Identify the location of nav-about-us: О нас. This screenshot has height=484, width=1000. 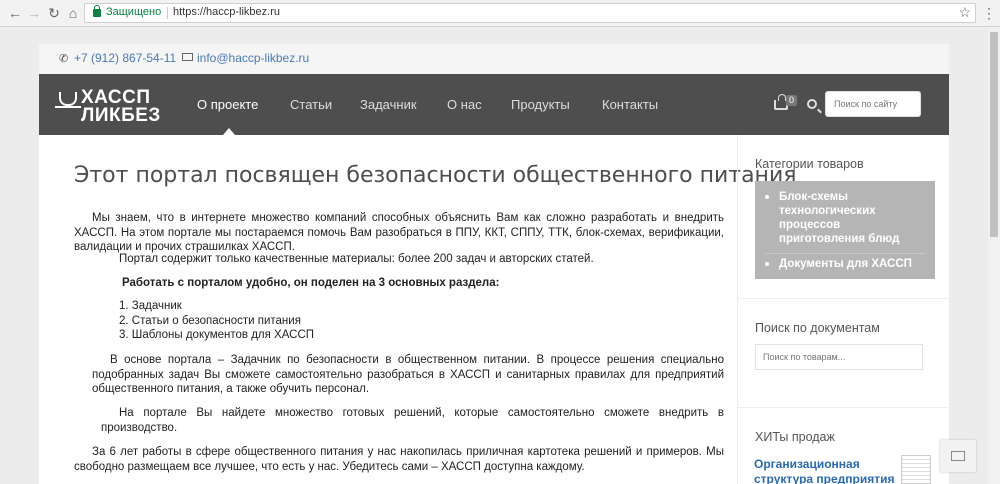
(464, 104).